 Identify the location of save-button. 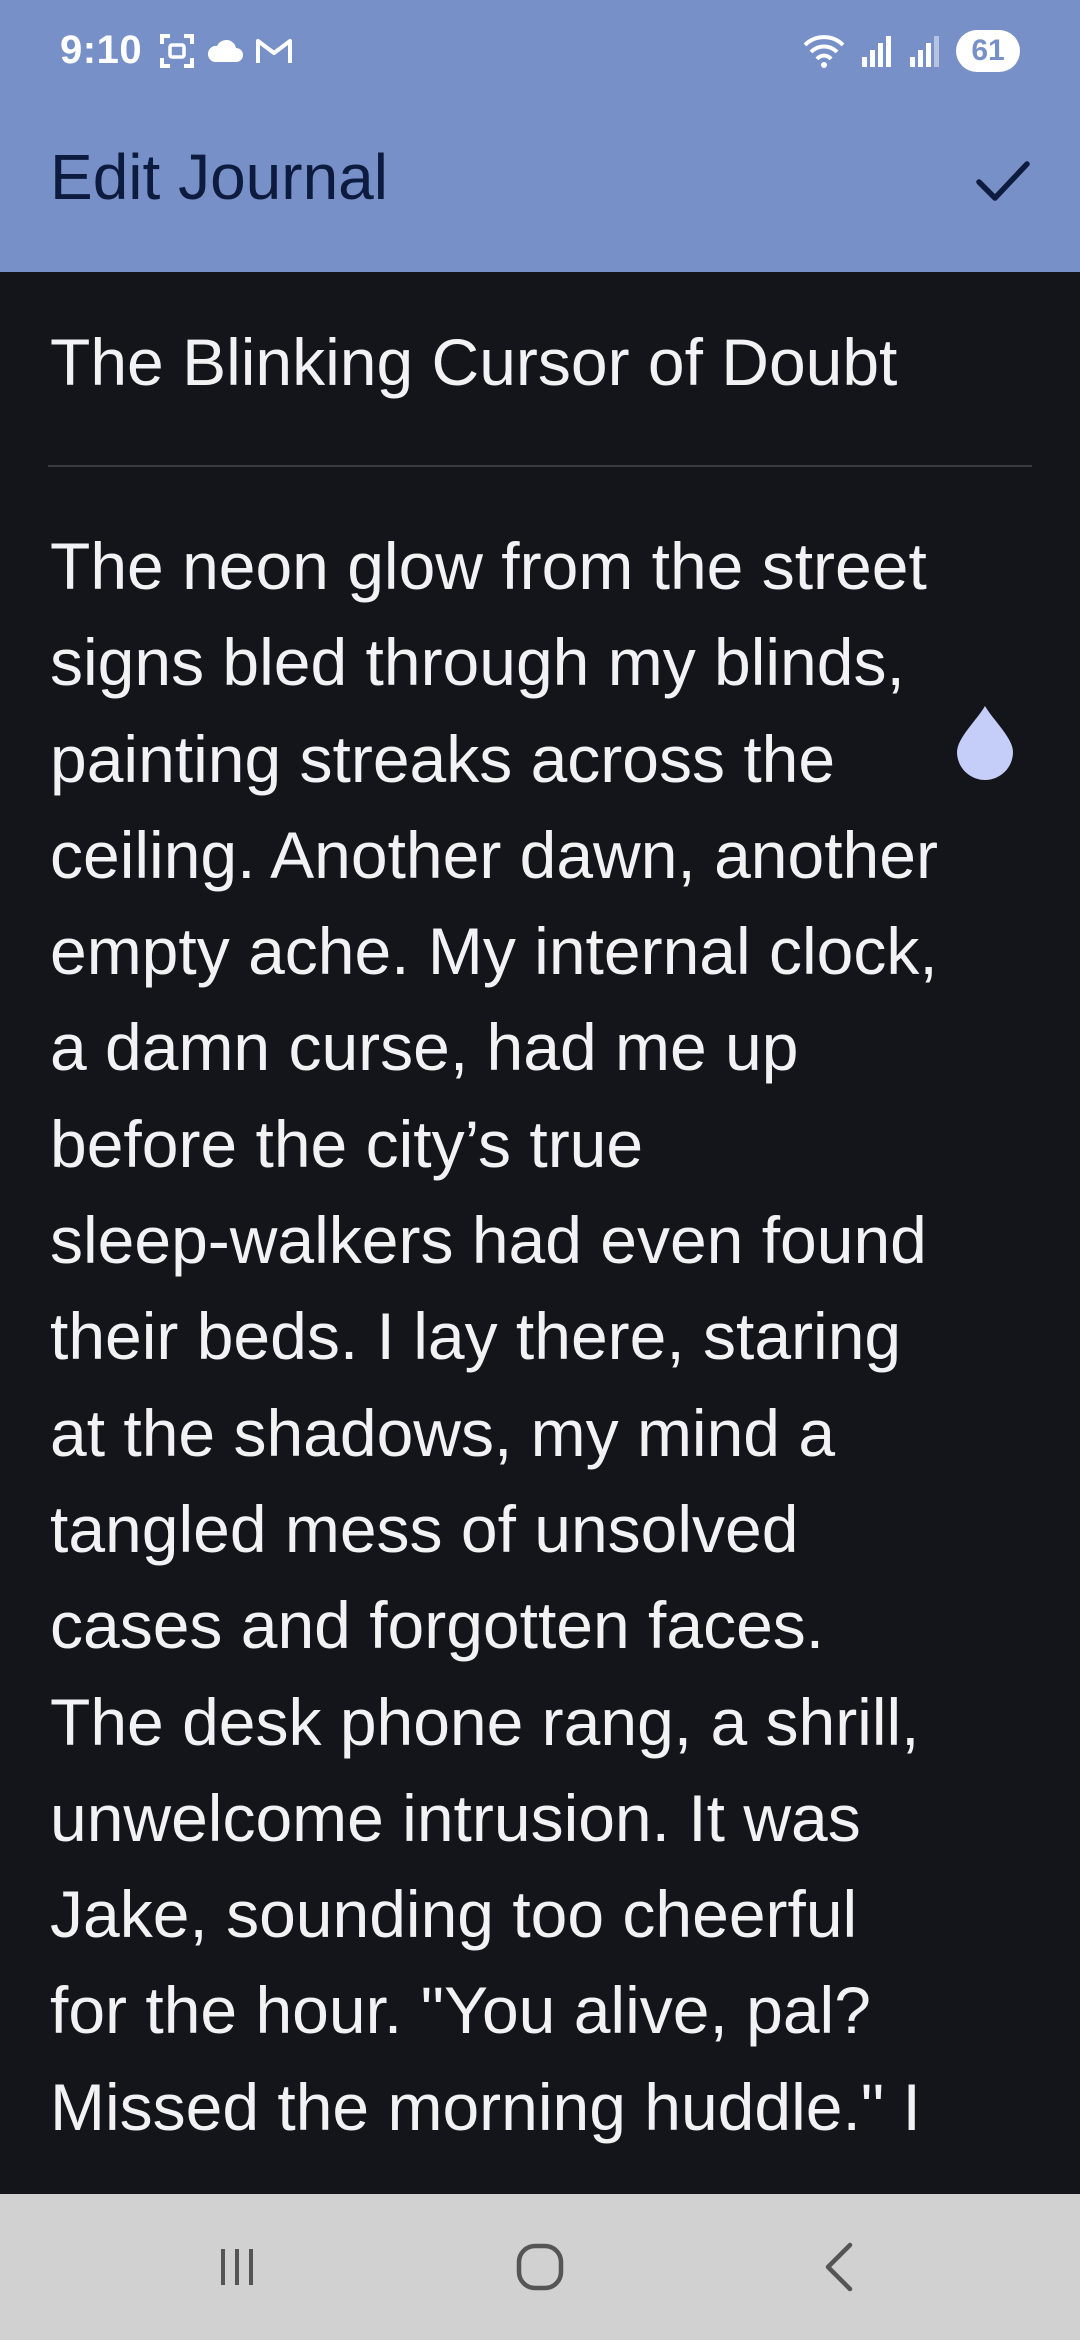
(1003, 181).